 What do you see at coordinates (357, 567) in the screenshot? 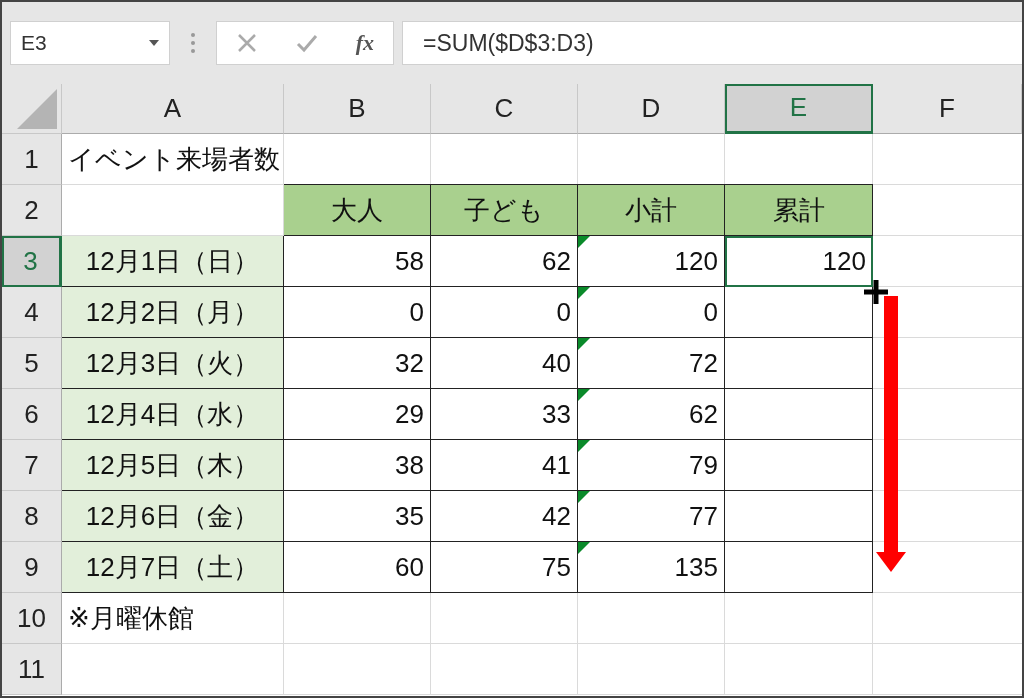
I see `cell: 60` at bounding box center [357, 567].